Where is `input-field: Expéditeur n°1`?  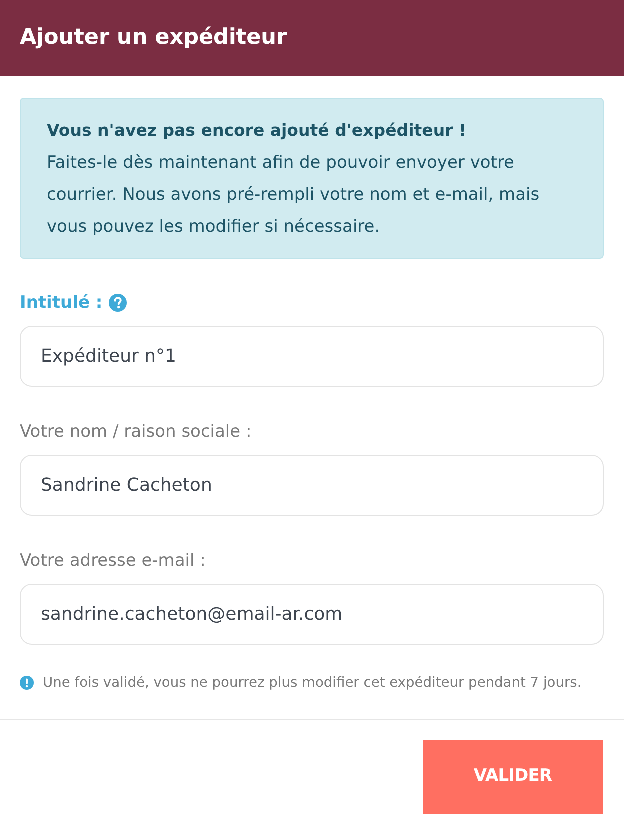 input-field: Expéditeur n°1 is located at coordinates (312, 356).